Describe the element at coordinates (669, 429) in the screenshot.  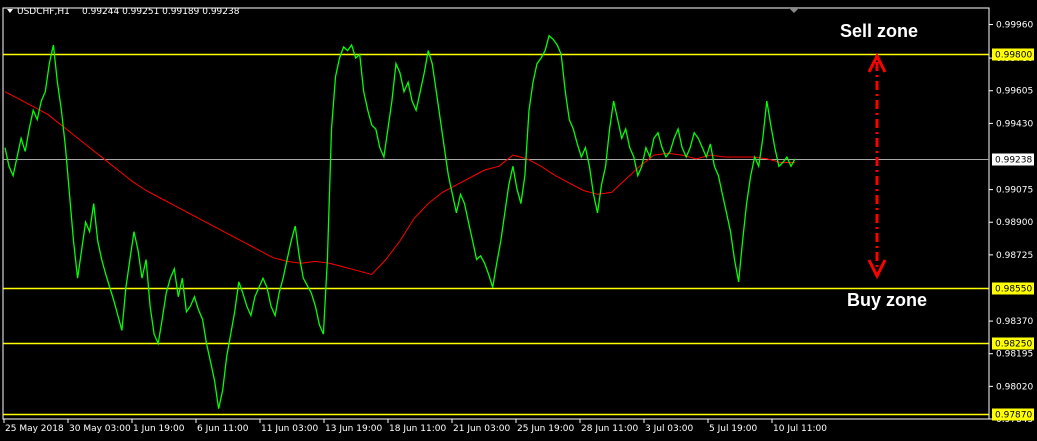
I see `x-tick-label: 3 Jul 03:00` at that location.